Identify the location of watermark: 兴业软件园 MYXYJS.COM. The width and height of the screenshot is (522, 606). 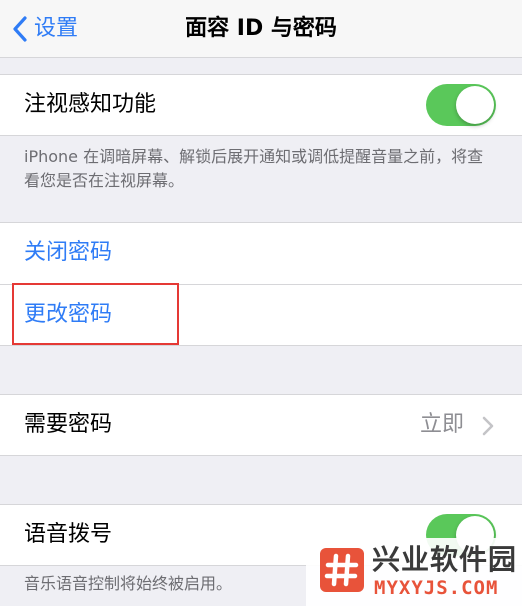
(414, 572).